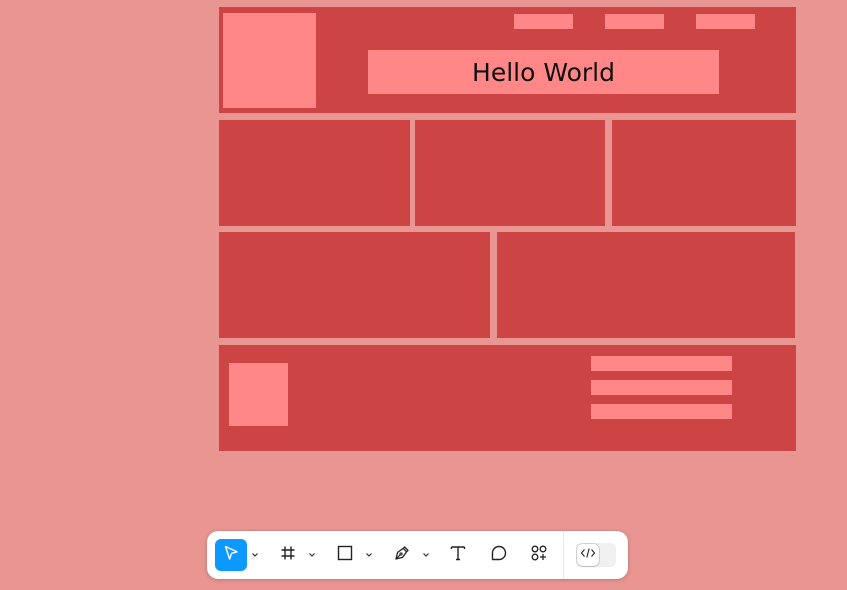  I want to click on pen-nib-icon, so click(402, 555).